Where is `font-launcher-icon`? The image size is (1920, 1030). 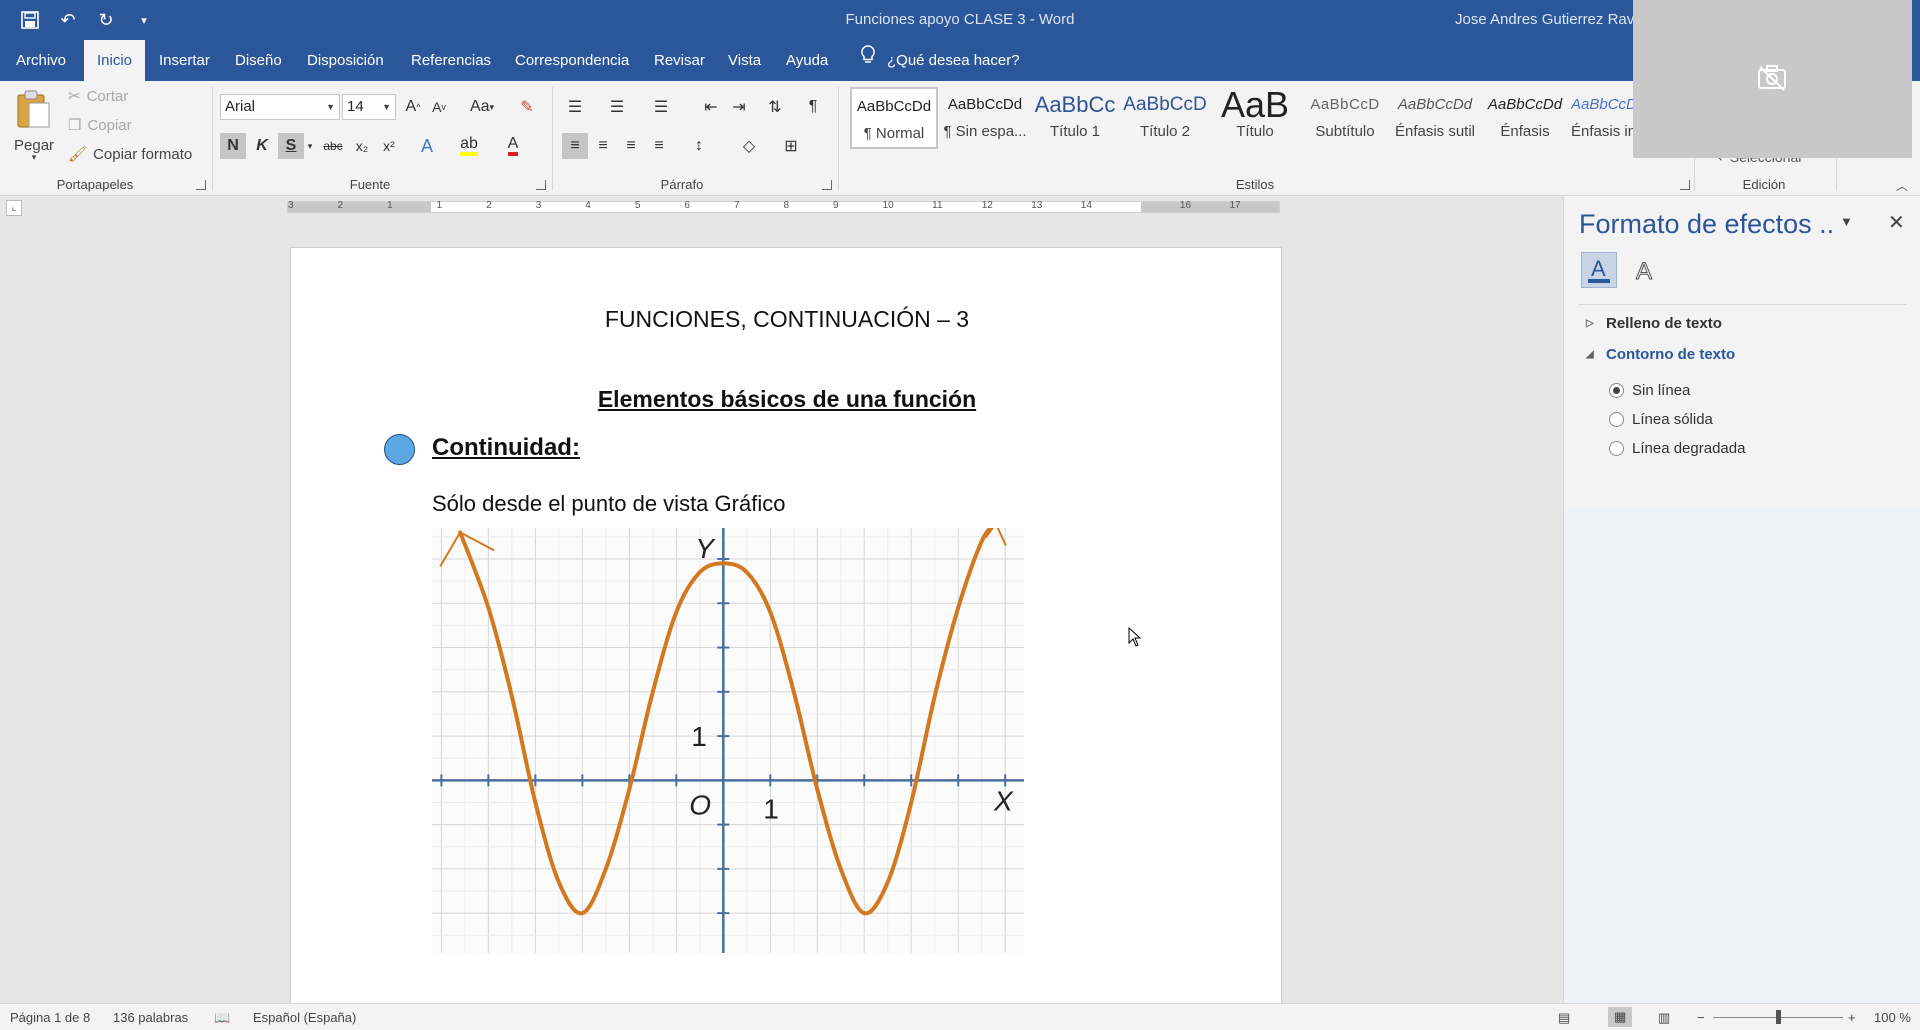 font-launcher-icon is located at coordinates (541, 185).